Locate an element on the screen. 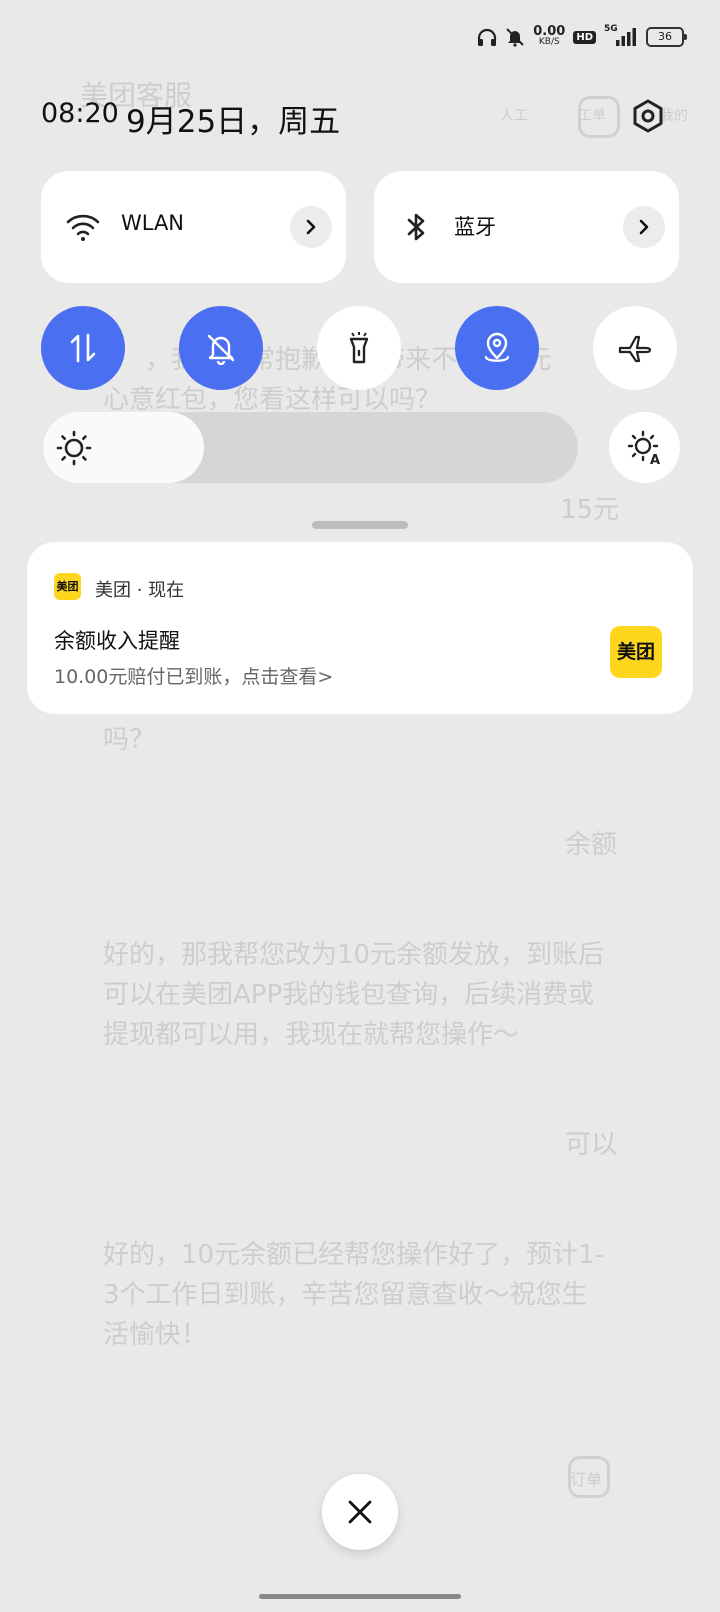  wlan-label: WLAN is located at coordinates (153, 223).